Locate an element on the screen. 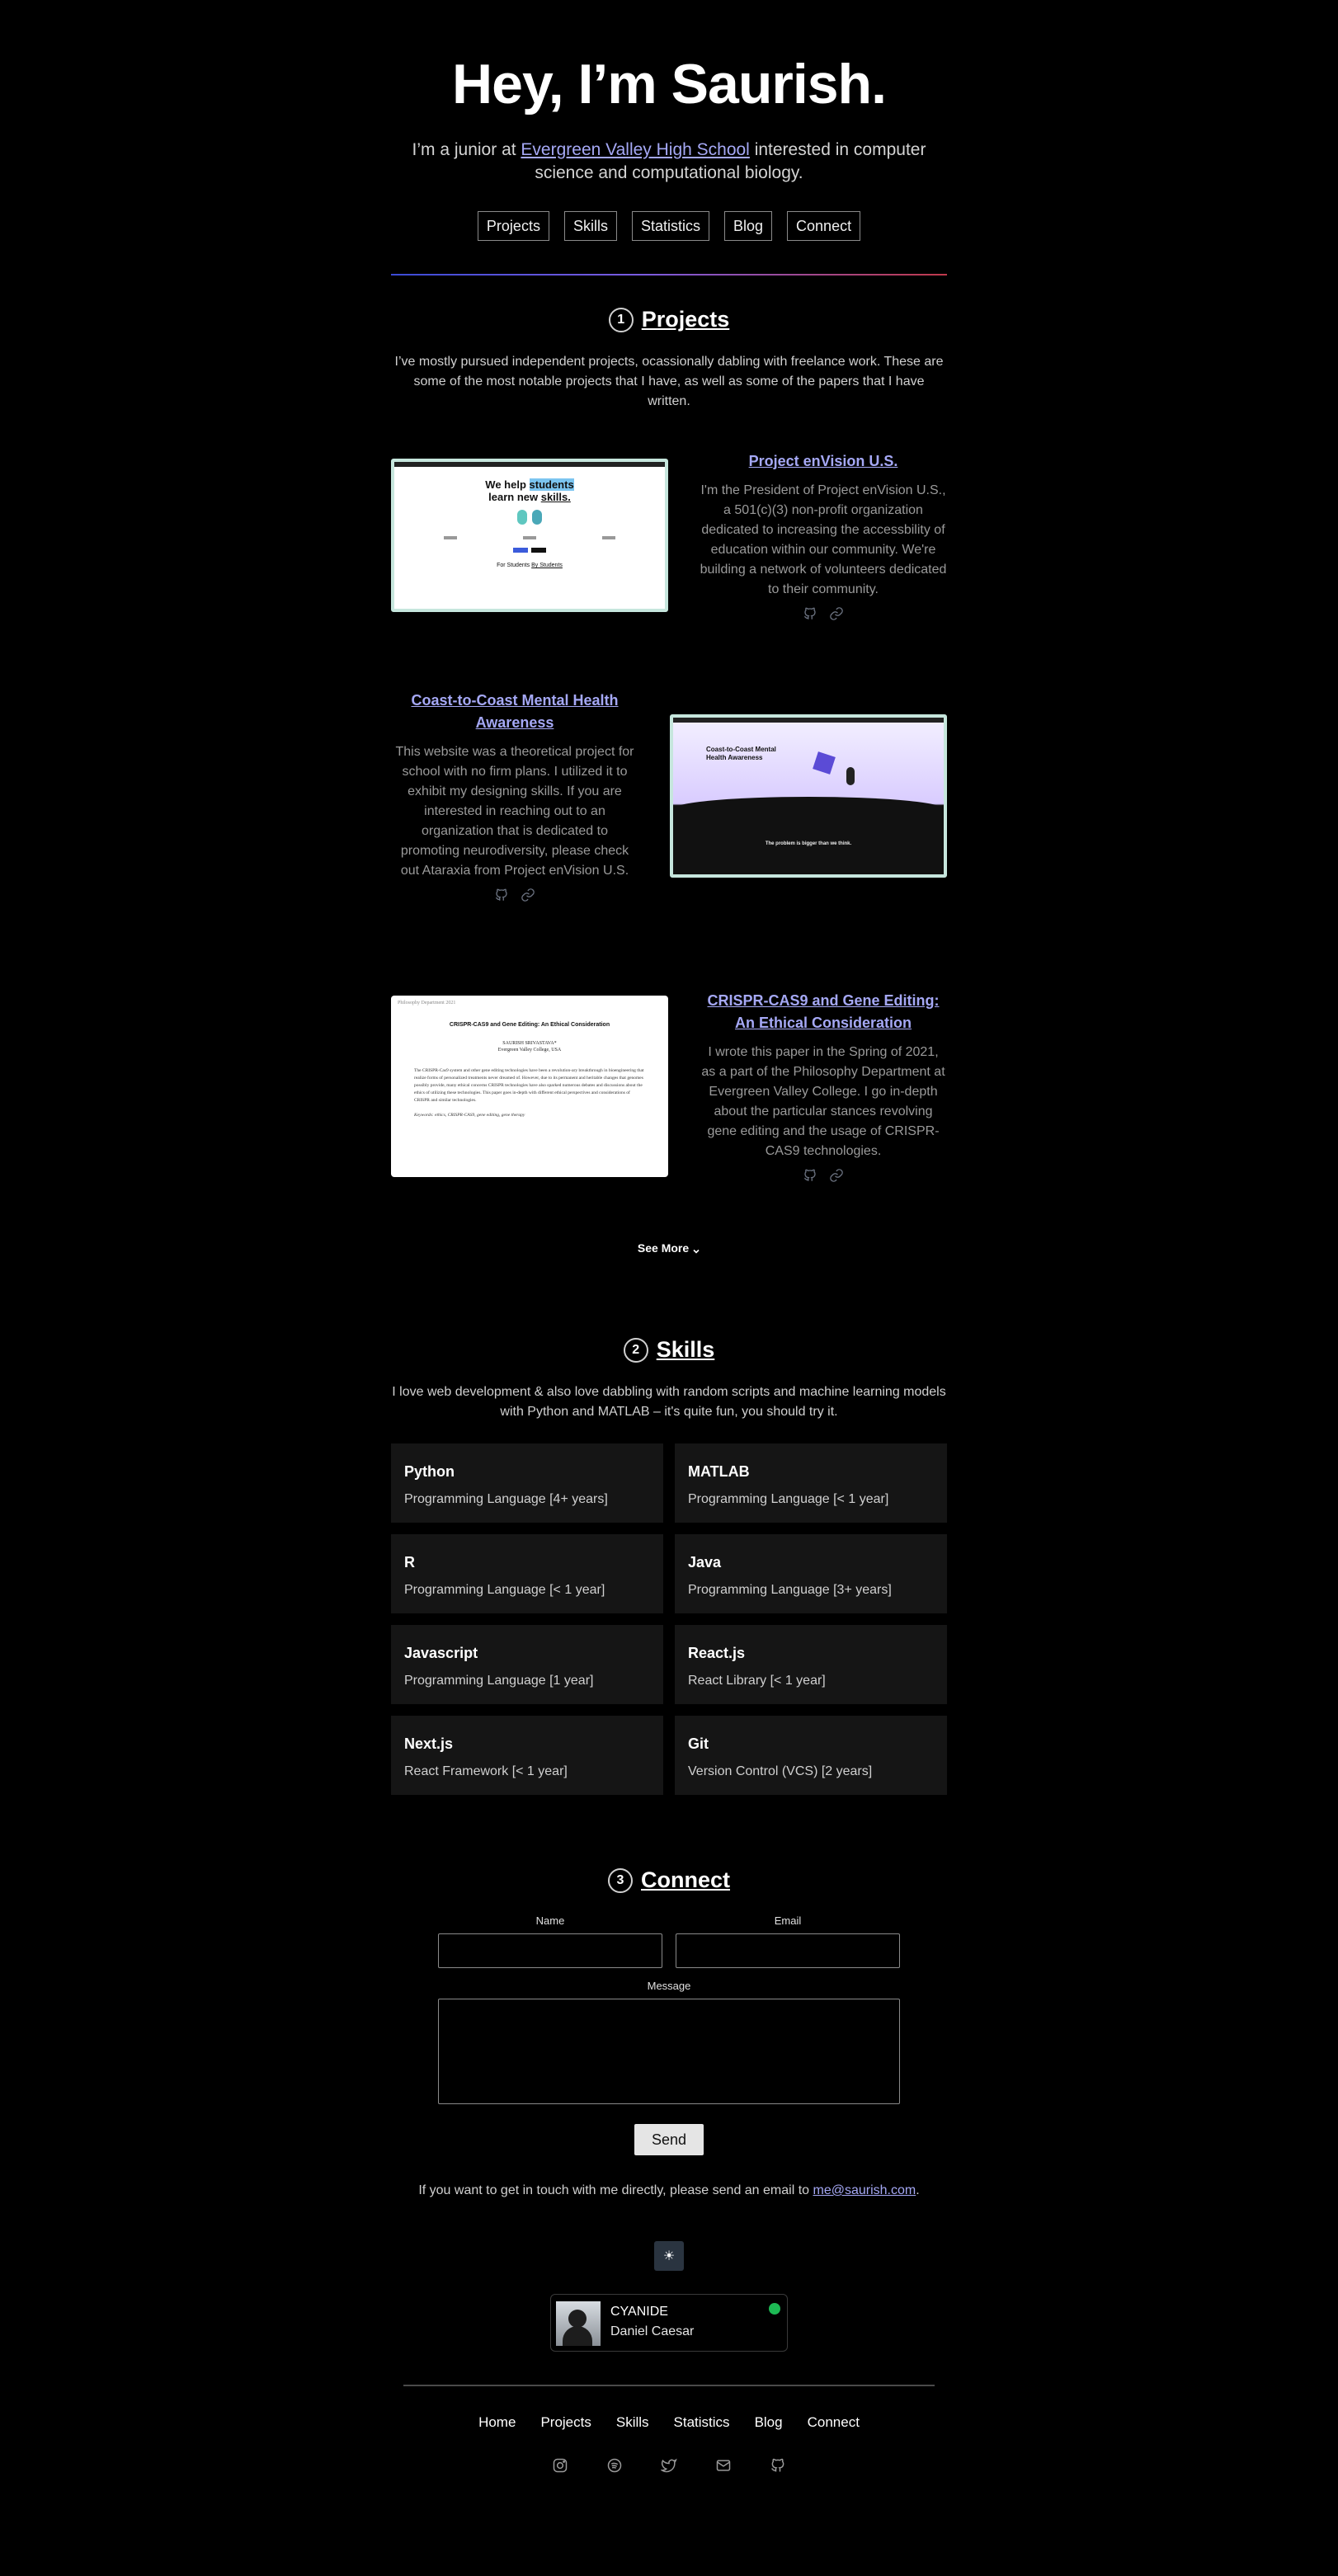 Image resolution: width=1338 pixels, height=2576 pixels. skill-detail: Programming Language [1 year] is located at coordinates (499, 1681).